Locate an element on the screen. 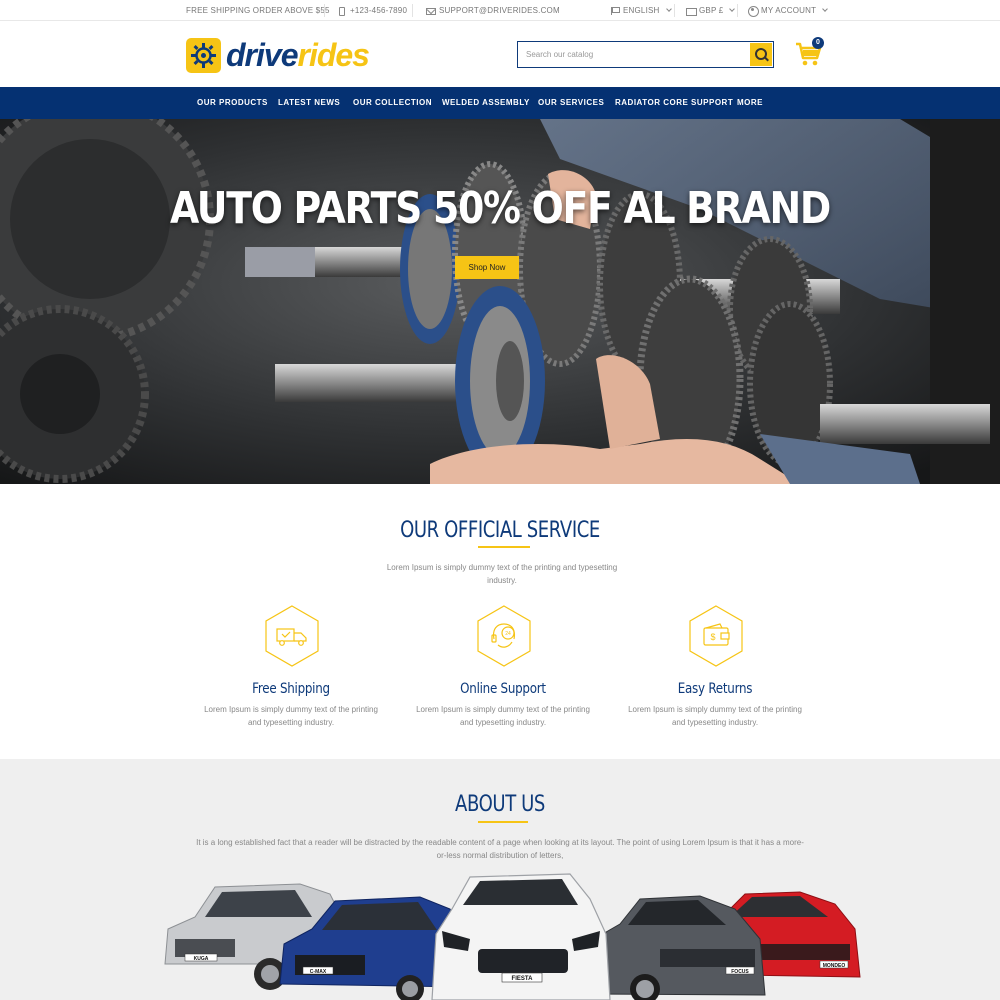  plate-c-max: C-MAX is located at coordinates (318, 972).